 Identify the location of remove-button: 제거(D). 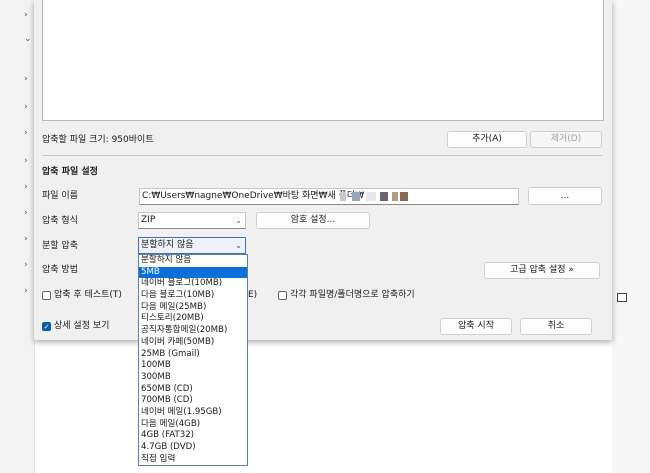
(566, 139).